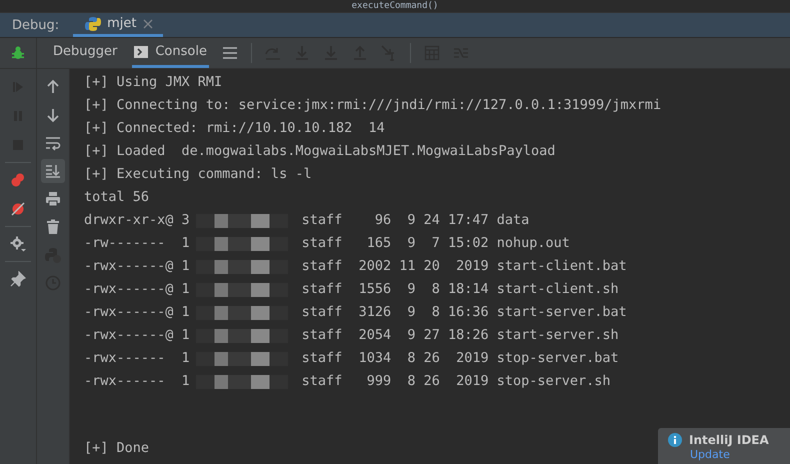 The image size is (790, 464). I want to click on console-icon, so click(141, 52).